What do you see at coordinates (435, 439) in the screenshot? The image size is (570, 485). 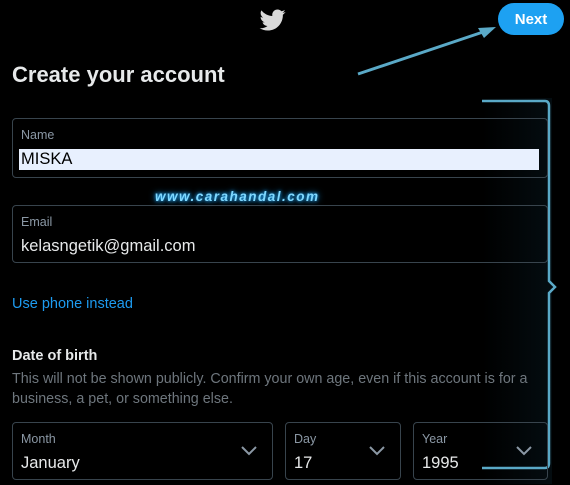 I see `year-label: Year` at bounding box center [435, 439].